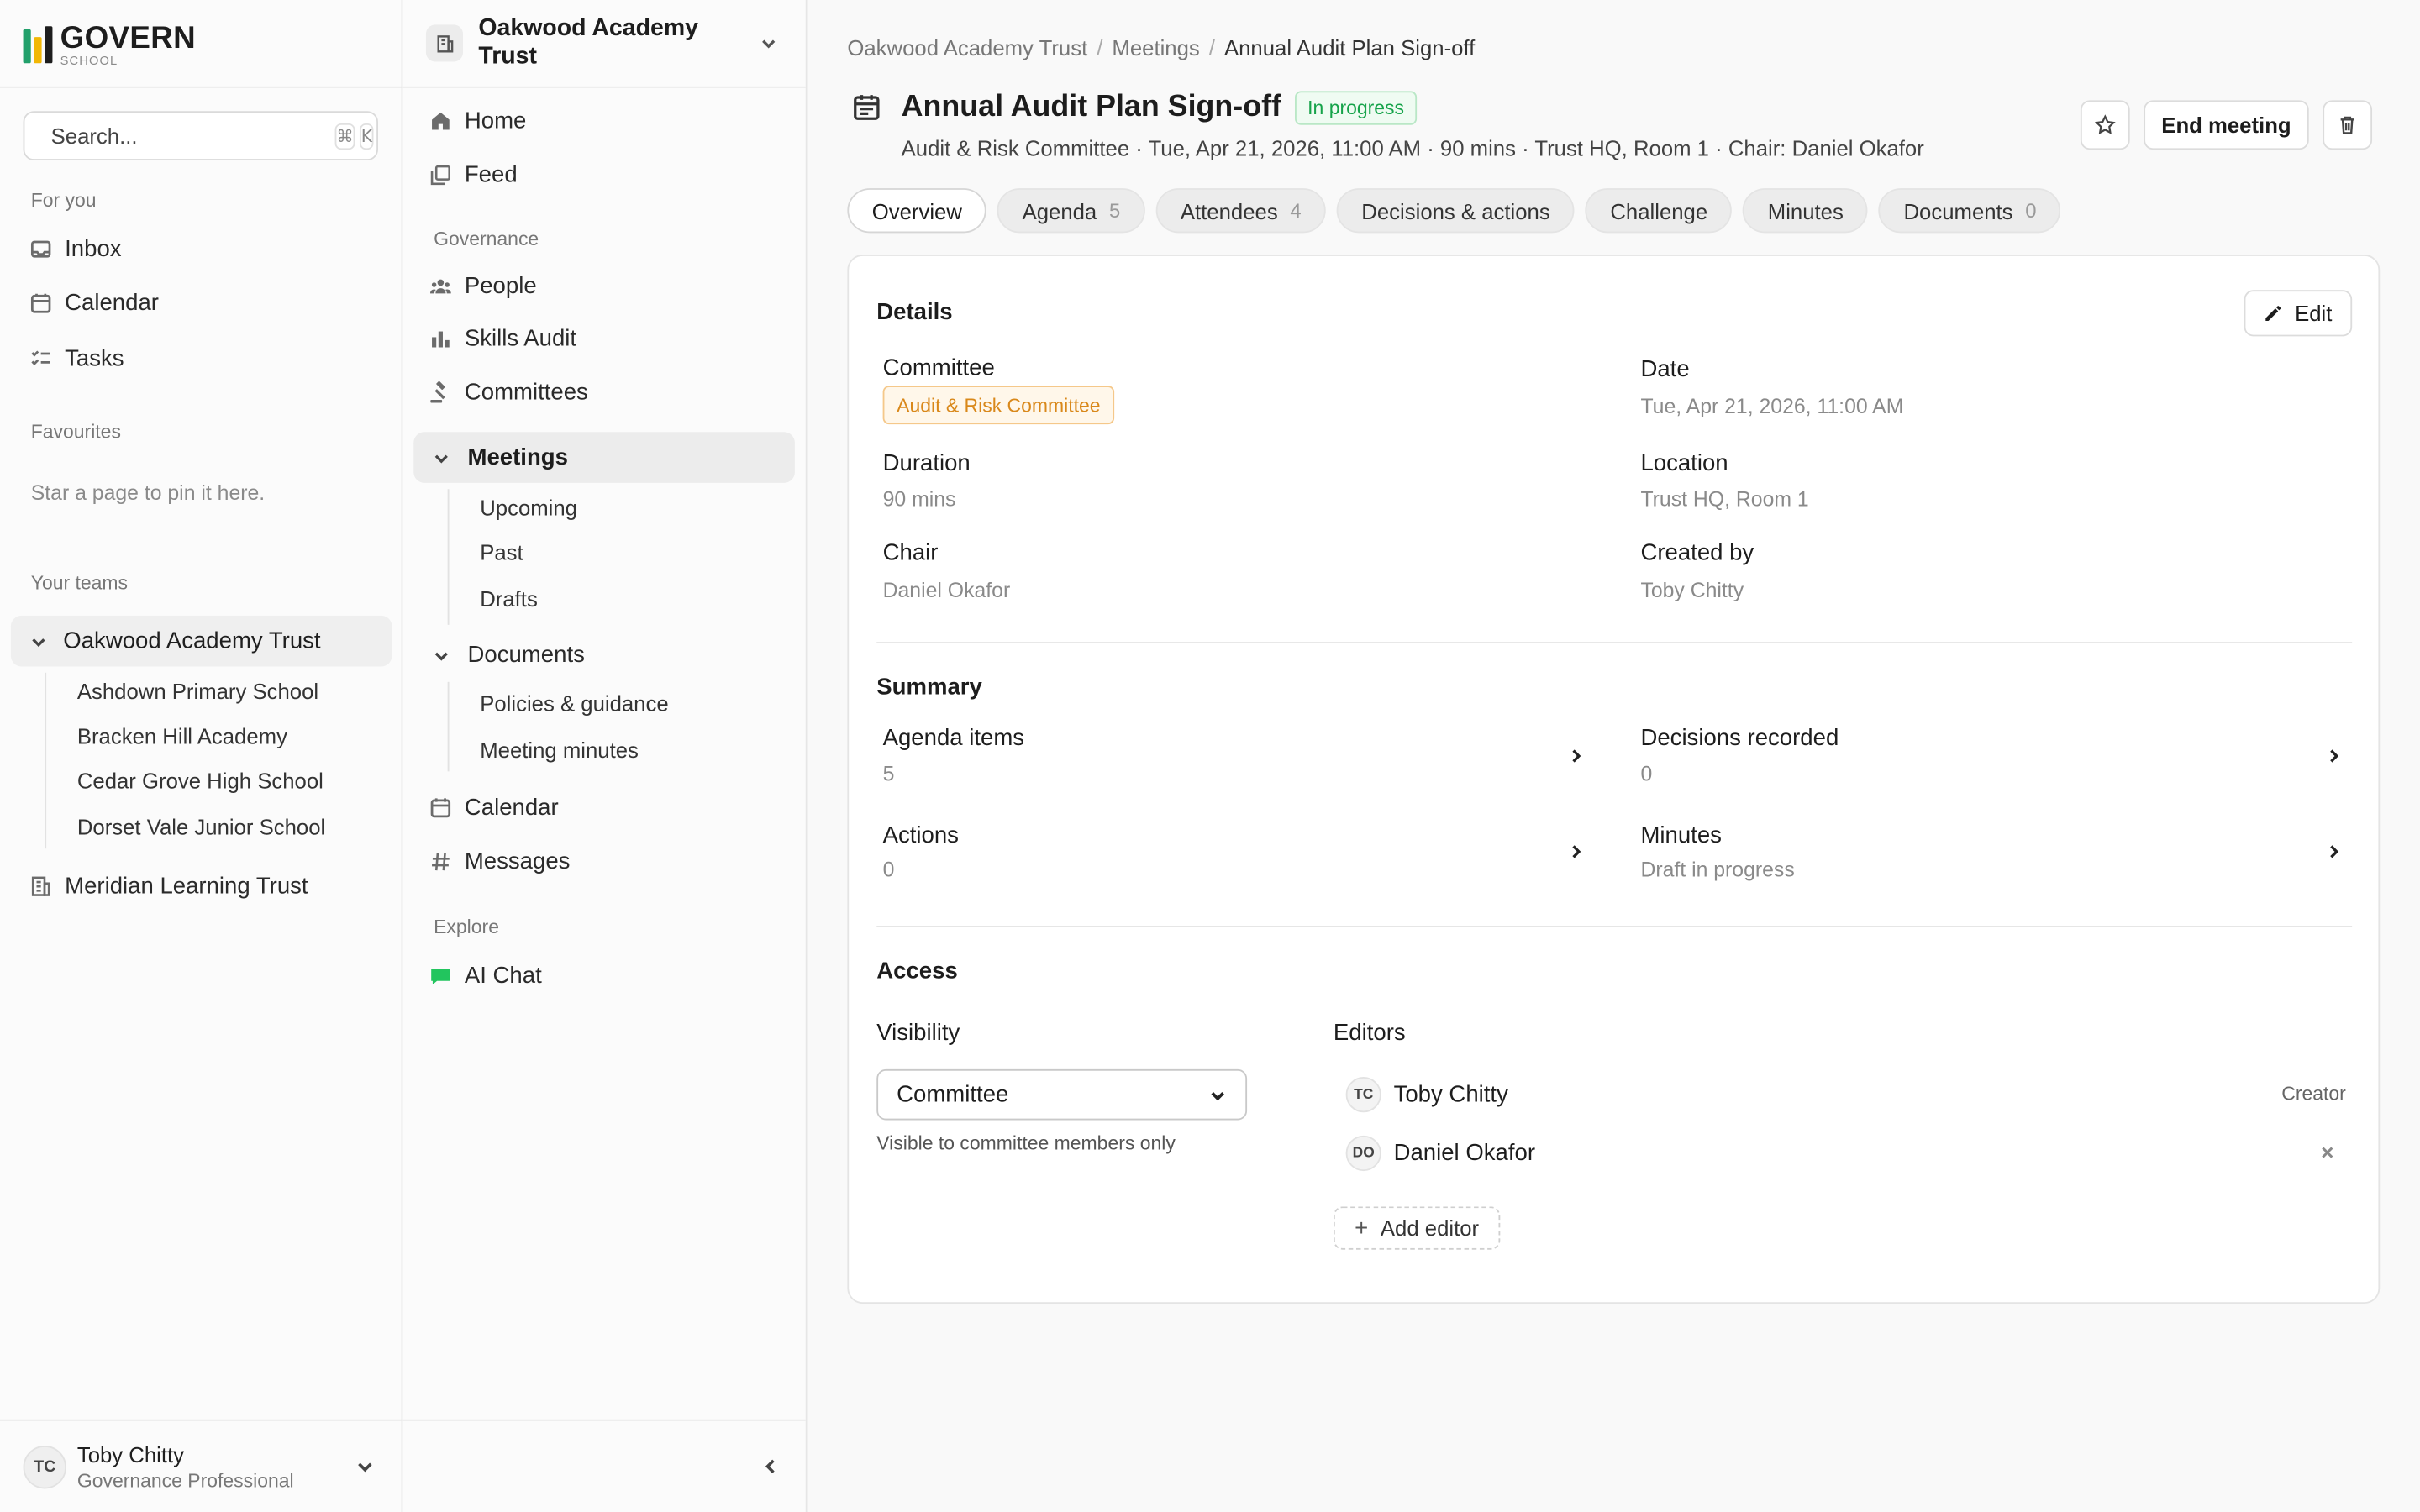 This screenshot has width=2420, height=1512. I want to click on nav-committees: Committees, so click(509, 391).